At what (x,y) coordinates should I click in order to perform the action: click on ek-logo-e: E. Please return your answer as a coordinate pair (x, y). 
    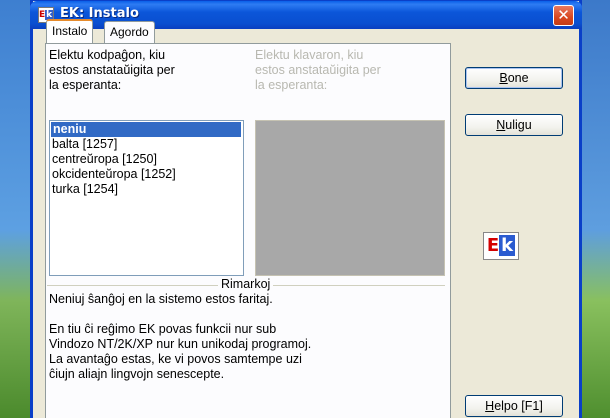
    Looking at the image, I should click on (493, 245).